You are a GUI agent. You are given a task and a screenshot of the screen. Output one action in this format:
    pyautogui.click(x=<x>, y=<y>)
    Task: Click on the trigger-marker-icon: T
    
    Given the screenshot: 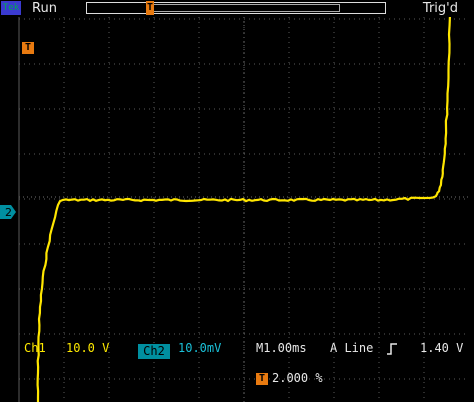 What is the action you would take?
    pyautogui.click(x=28, y=48)
    